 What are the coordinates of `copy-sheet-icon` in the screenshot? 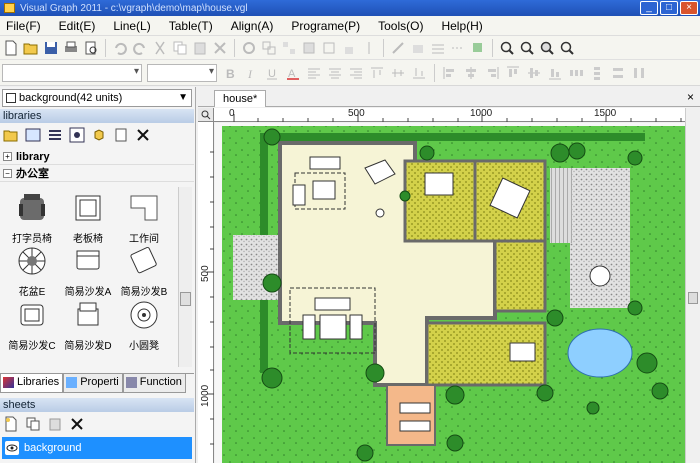 It's located at (33, 424).